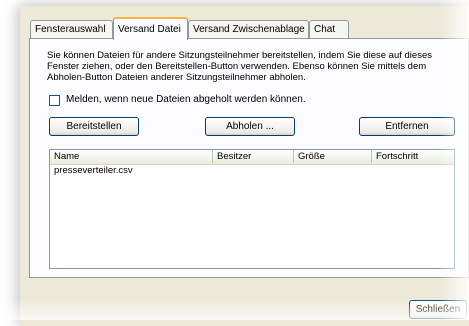  Describe the element at coordinates (94, 126) in the screenshot. I see `provide-button: Bereitstellen` at that location.